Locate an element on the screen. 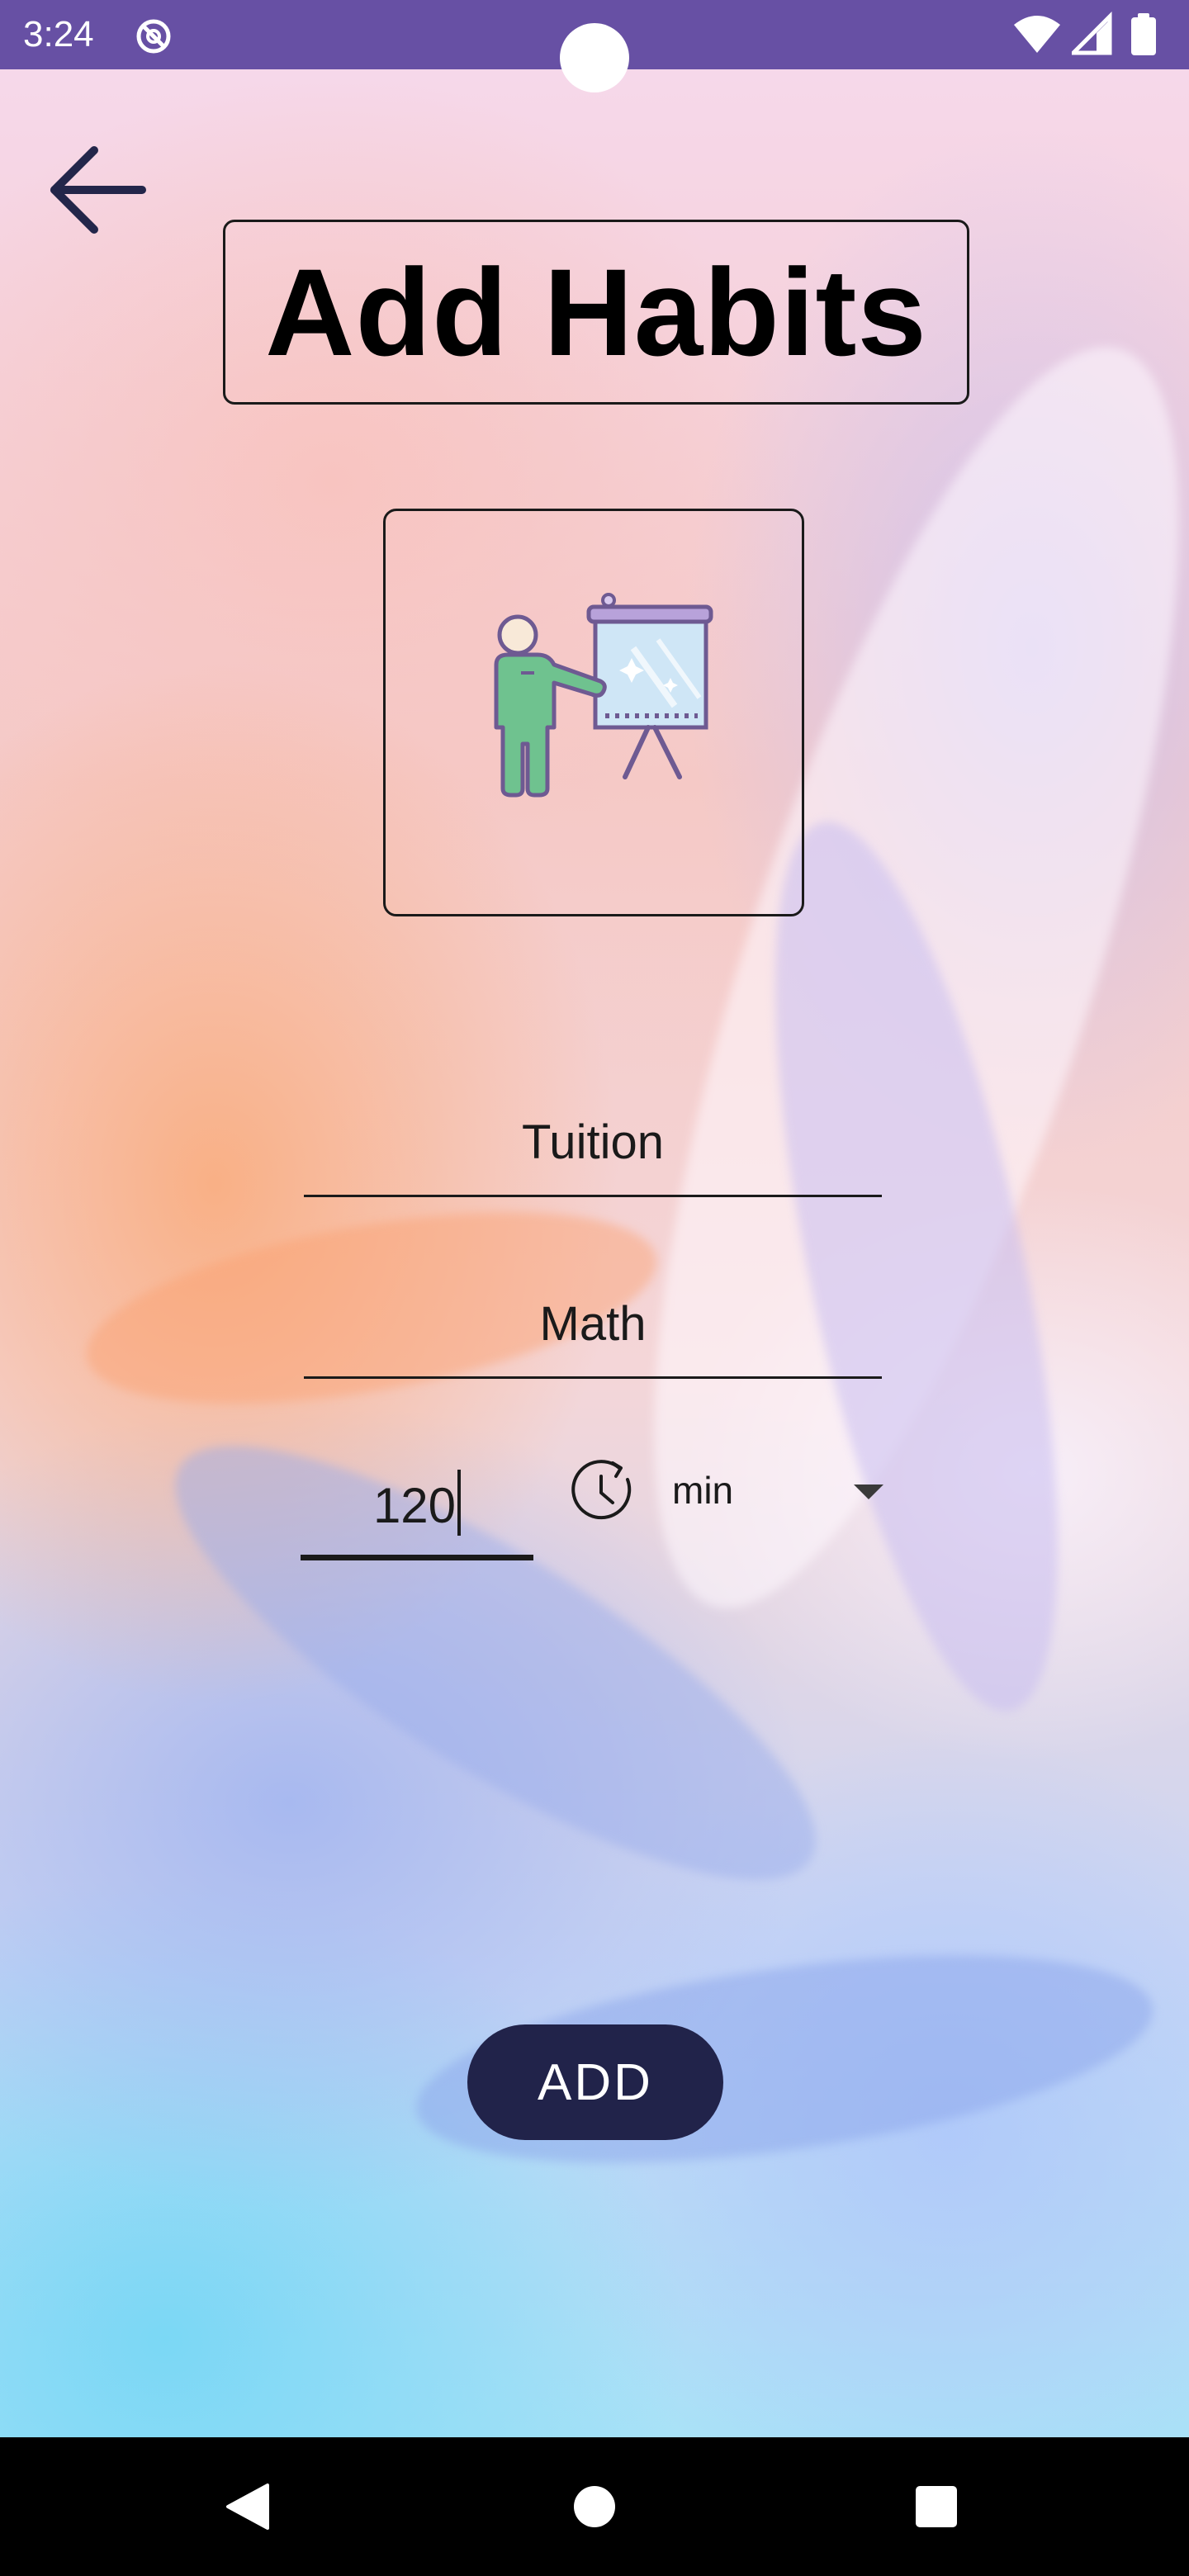  duration-underline is located at coordinates (417, 1557).